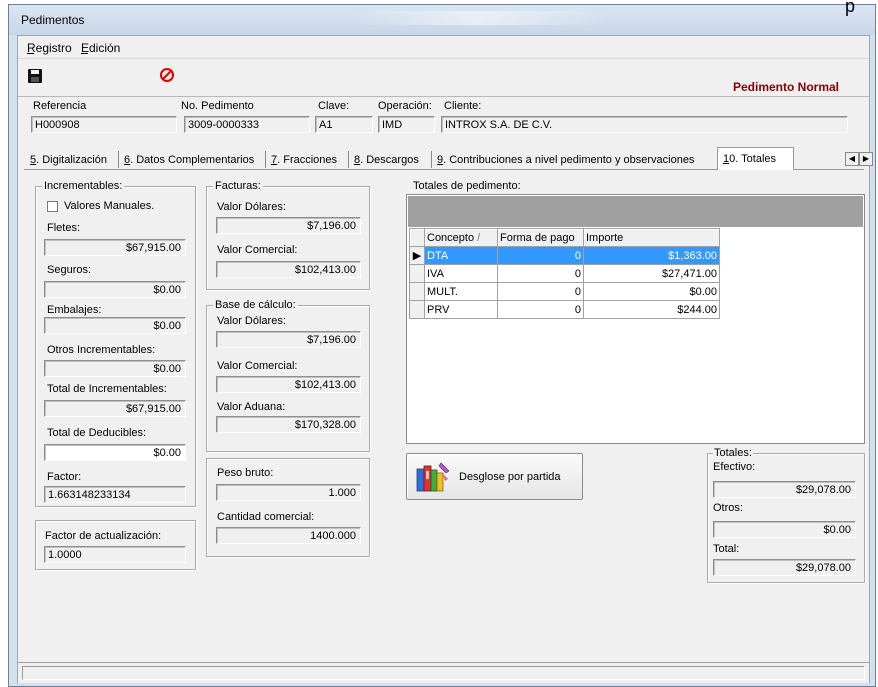 The image size is (878, 687). I want to click on cell-concepto: IVA, so click(461, 273).